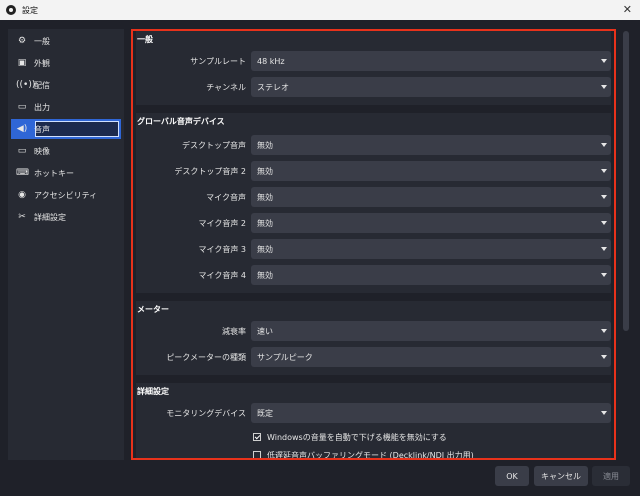 The image size is (640, 496). Describe the element at coordinates (370, 455) in the screenshot. I see `checkbox-label: 低遅延音声バッファリングモード (Decklink/NDI 出力用)` at that location.